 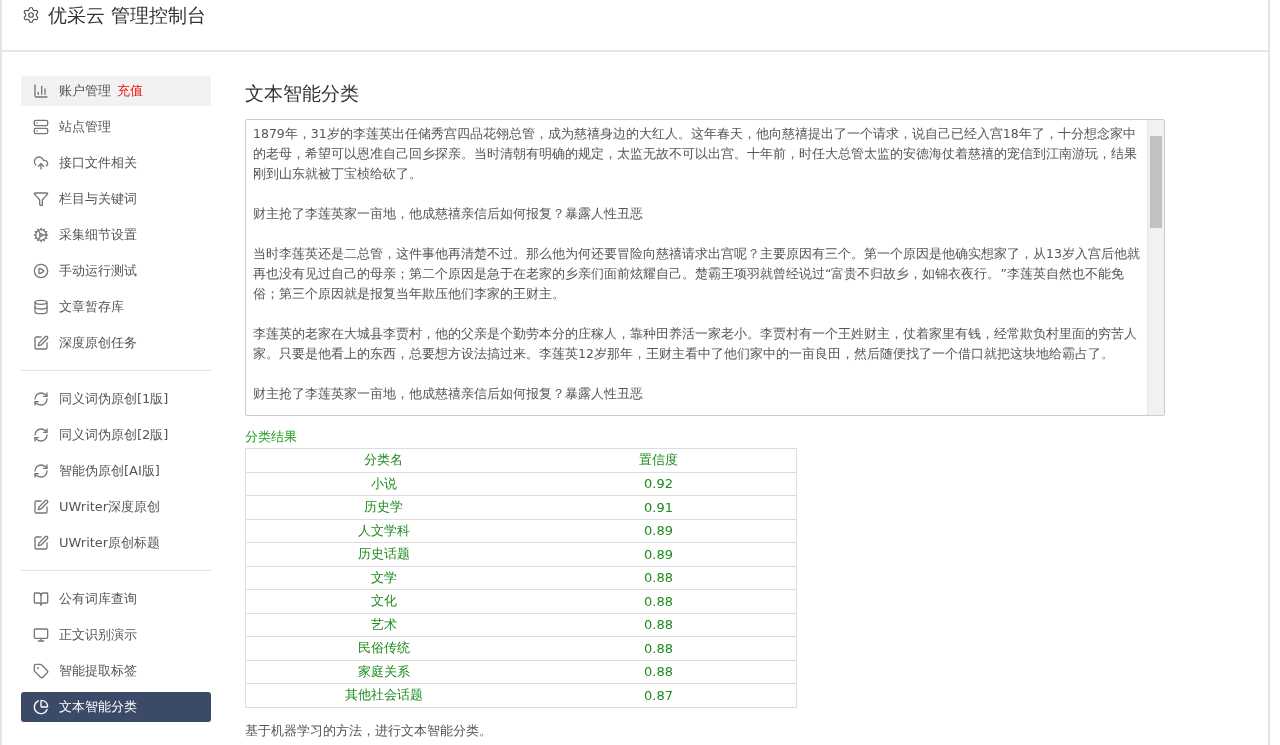 I want to click on monitor-icon, so click(x=41, y=635).